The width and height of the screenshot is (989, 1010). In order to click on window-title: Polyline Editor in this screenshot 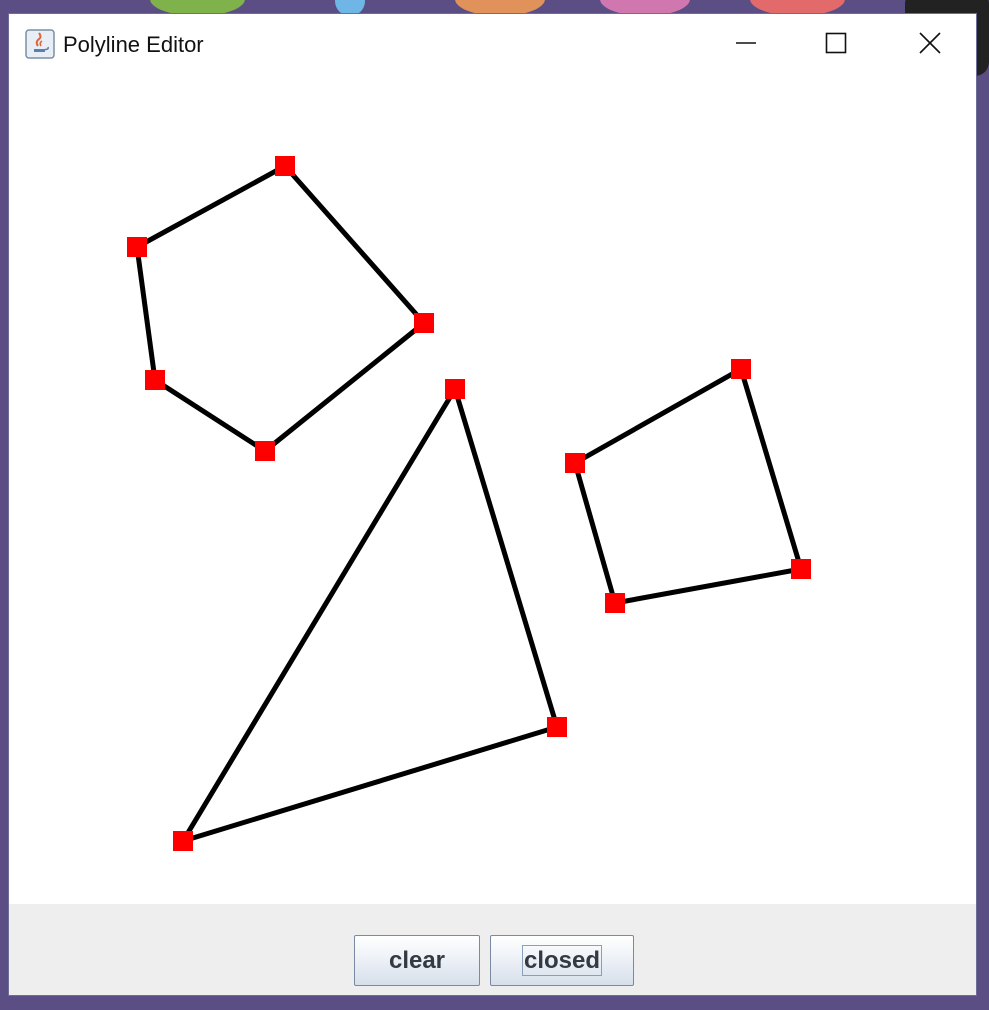, I will do `click(133, 44)`.